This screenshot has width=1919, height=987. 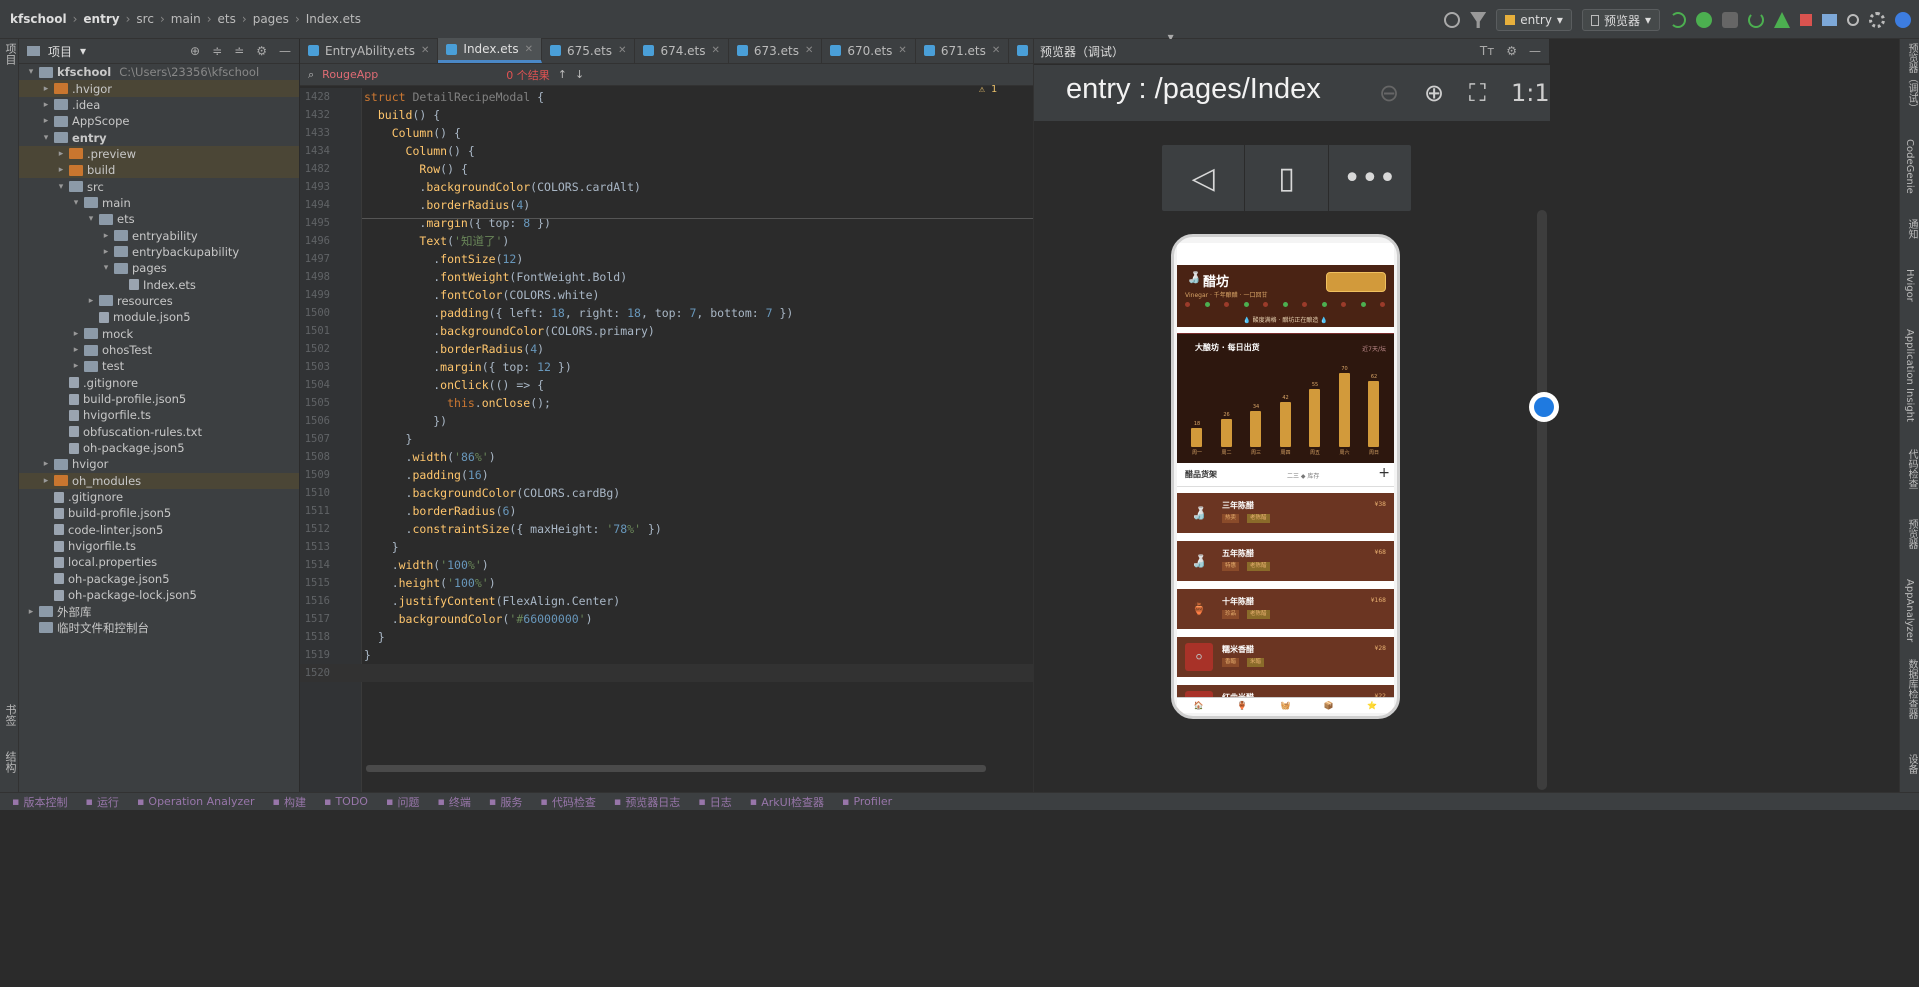 I want to click on tree-item: Index.ets, so click(x=159, y=284).